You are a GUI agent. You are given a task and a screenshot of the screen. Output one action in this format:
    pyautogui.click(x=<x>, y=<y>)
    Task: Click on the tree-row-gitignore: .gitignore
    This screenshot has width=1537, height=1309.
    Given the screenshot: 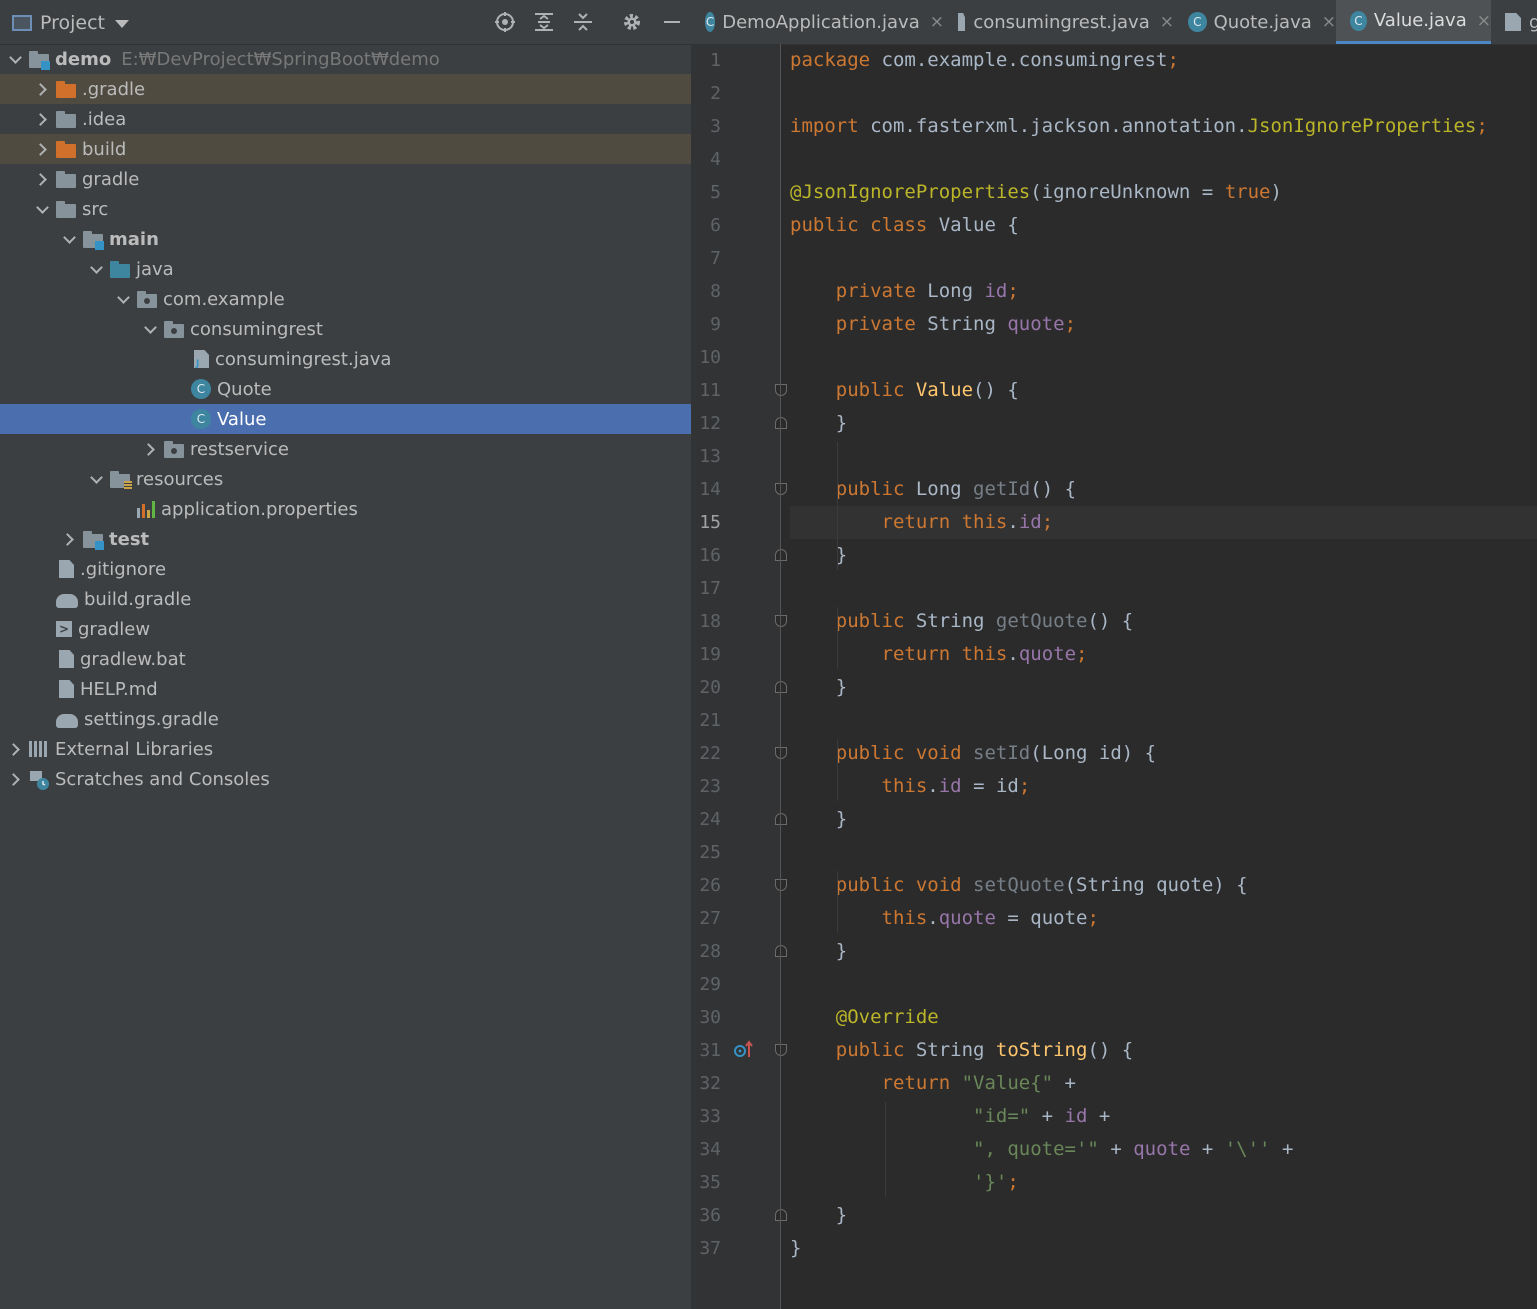 What is the action you would take?
    pyautogui.click(x=345, y=569)
    